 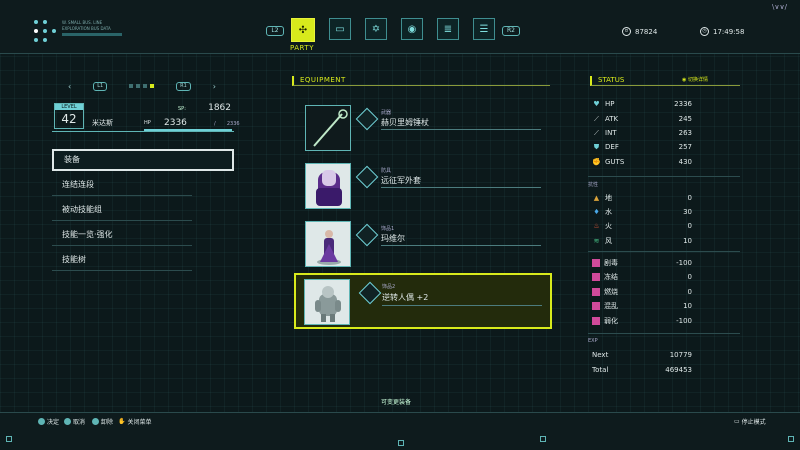 What do you see at coordinates (328, 128) in the screenshot?
I see `weapon-image` at bounding box center [328, 128].